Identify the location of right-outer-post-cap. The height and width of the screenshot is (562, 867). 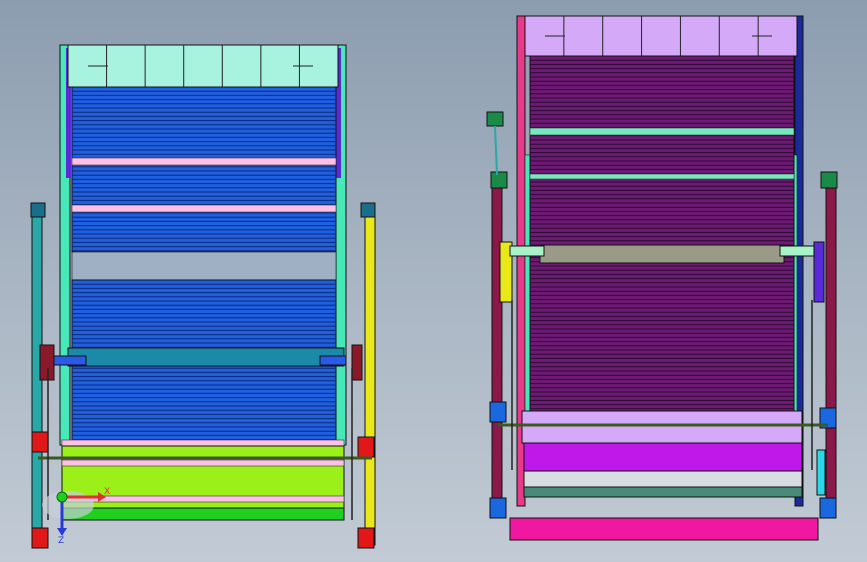
(368, 210).